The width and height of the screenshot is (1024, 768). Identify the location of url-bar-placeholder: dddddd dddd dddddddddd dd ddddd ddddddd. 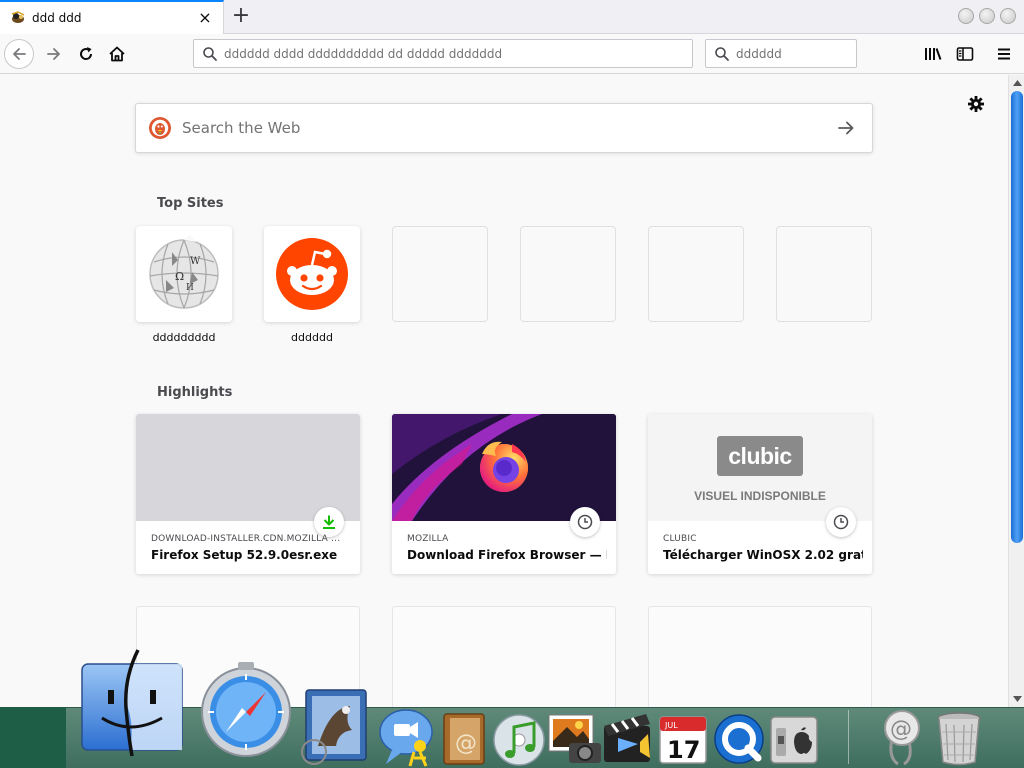
(363, 53).